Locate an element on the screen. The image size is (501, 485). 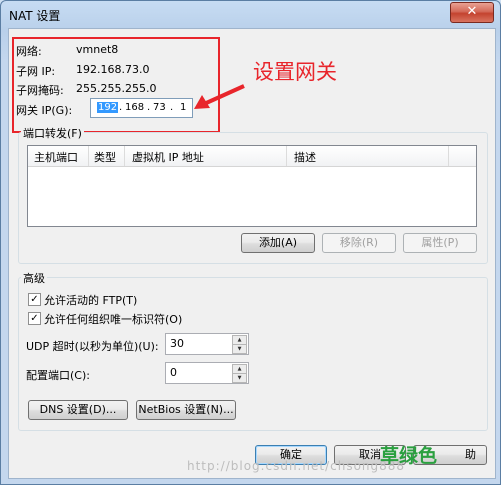
close-button: ✕ is located at coordinates (472, 12).